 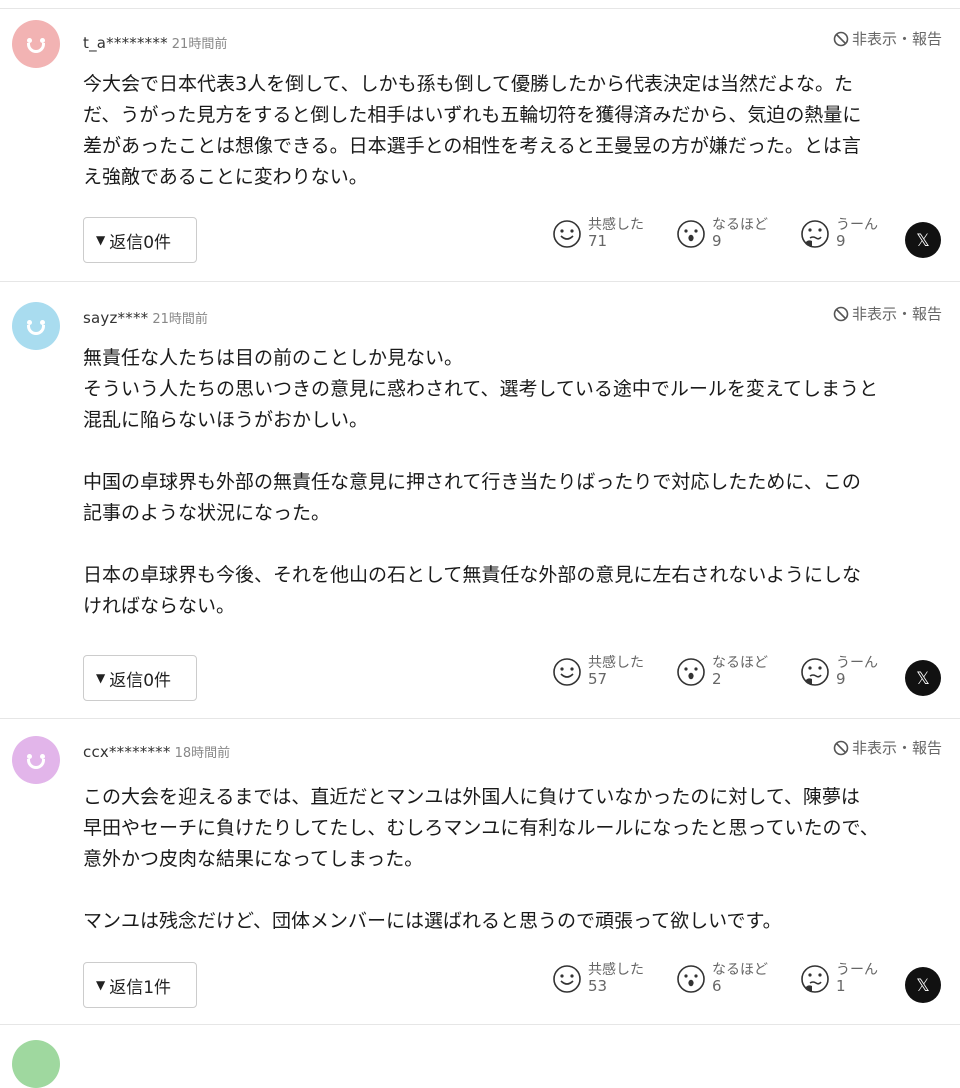 What do you see at coordinates (125, 43) in the screenshot?
I see `username: t_a********` at bounding box center [125, 43].